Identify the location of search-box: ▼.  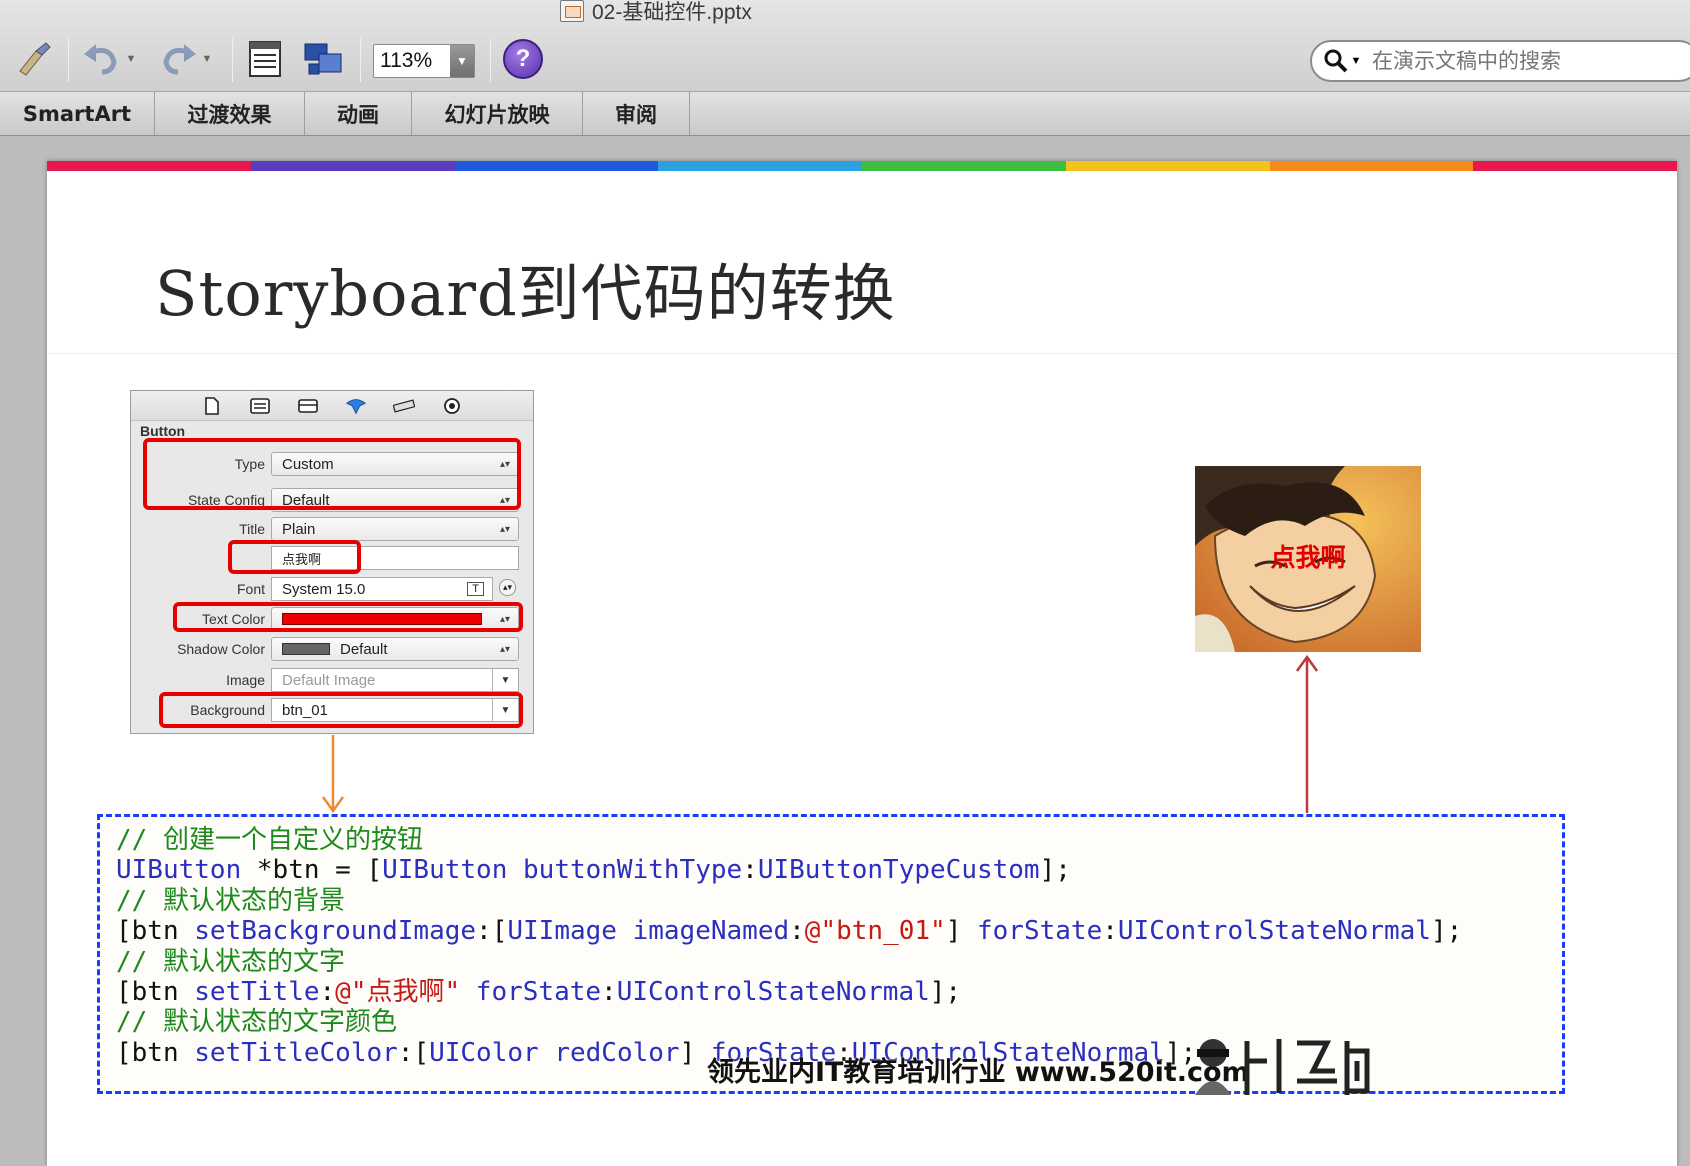
(1500, 61).